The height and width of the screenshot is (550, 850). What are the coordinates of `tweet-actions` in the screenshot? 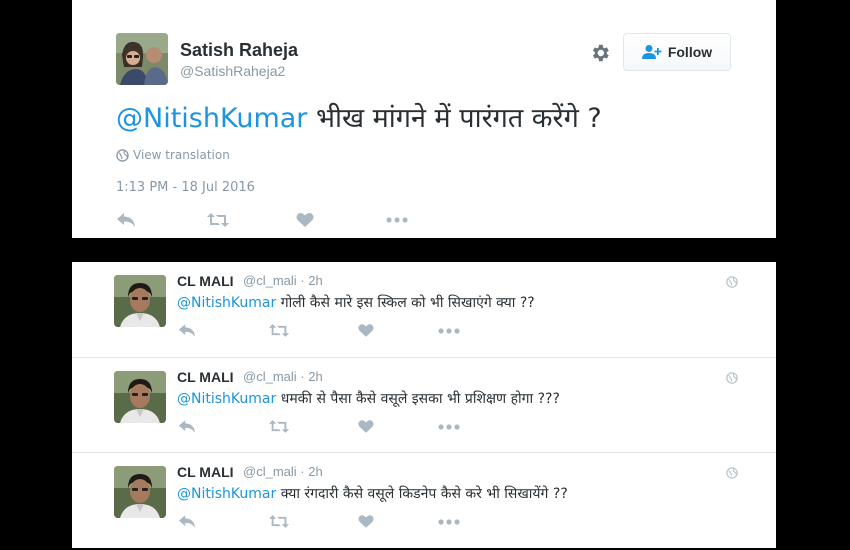 It's located at (271, 220).